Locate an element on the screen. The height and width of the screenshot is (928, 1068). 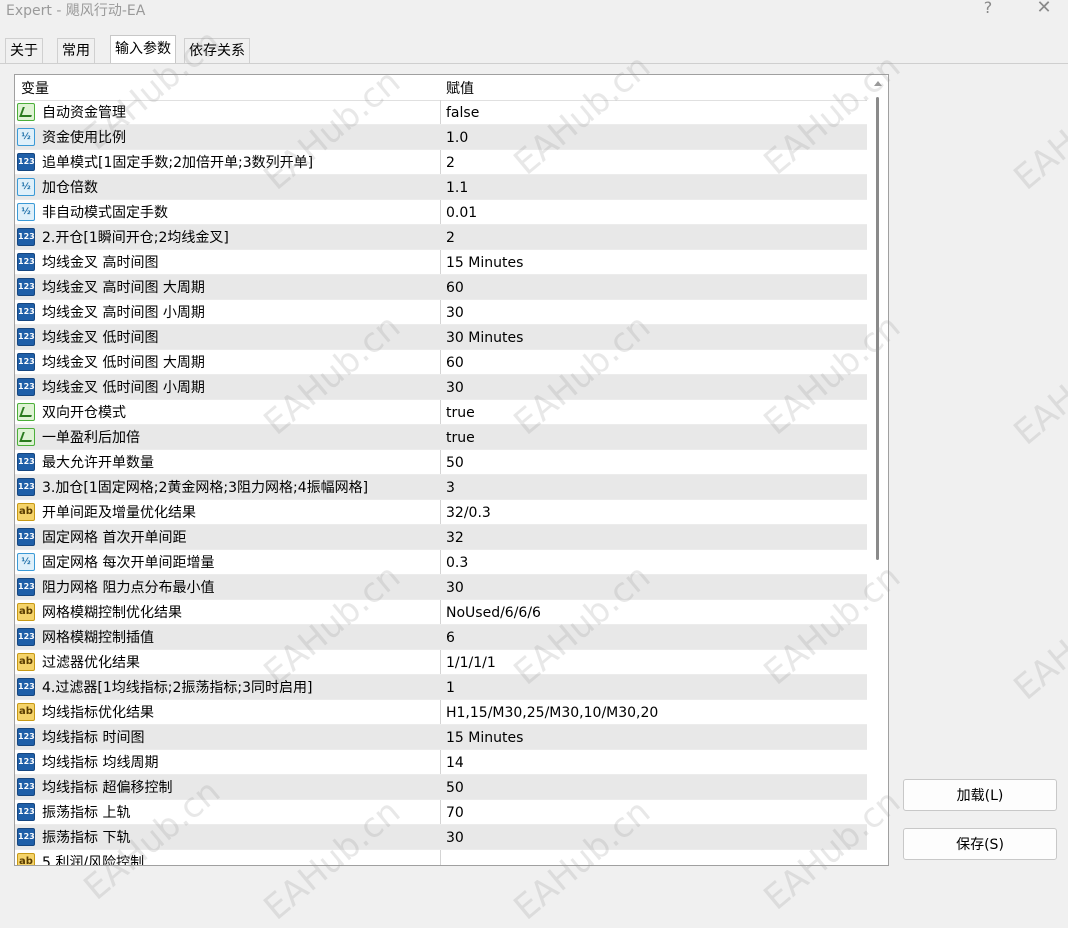
table-row: 123 2.开仓[1瞬间开仓;2均线金叉] 2 is located at coordinates (441, 237).